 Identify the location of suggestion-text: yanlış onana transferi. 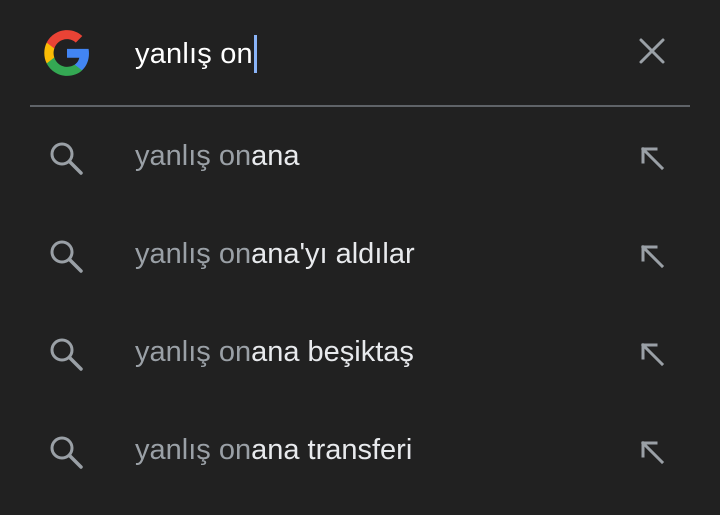
(273, 450).